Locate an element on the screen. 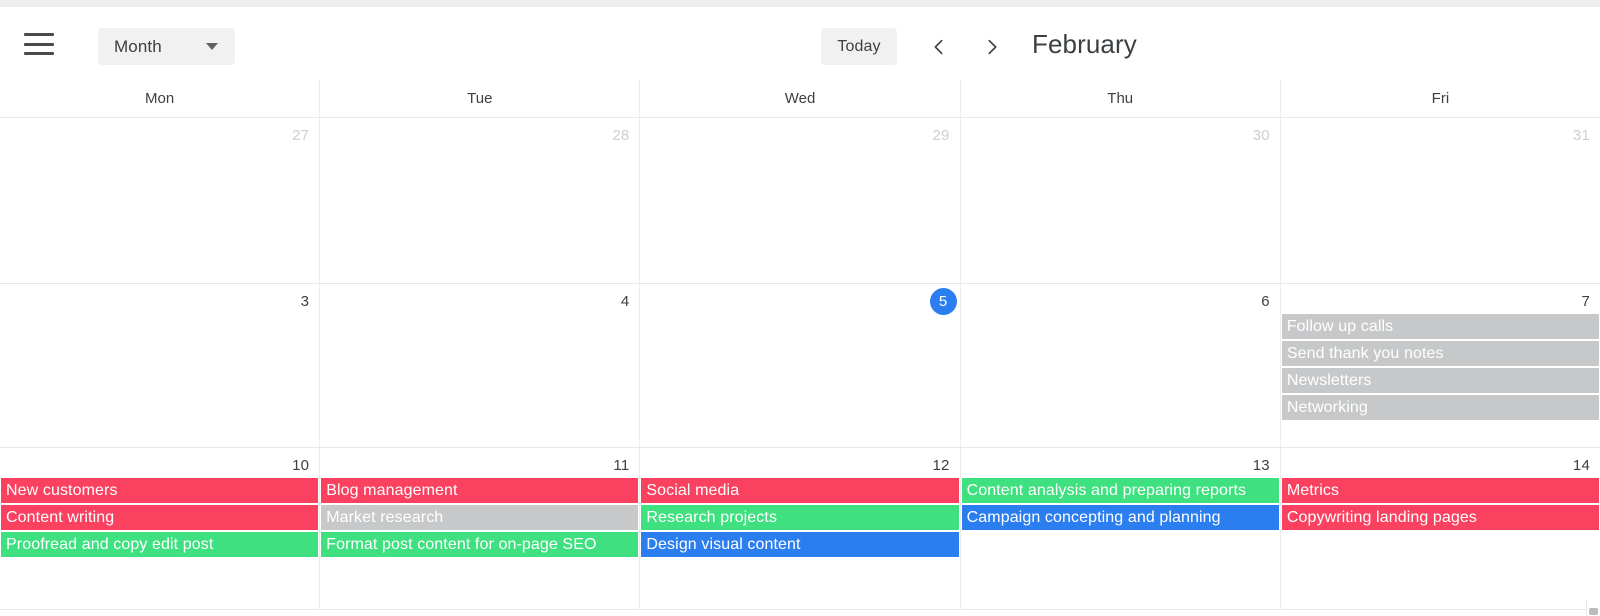 This screenshot has height=616, width=1600. chevron-right-icon is located at coordinates (992, 47).